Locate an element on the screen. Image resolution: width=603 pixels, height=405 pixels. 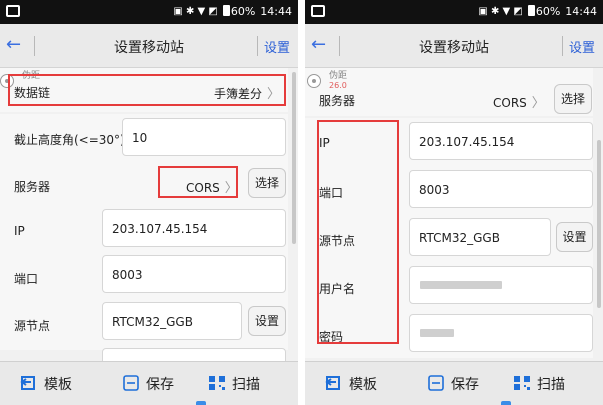
username-input-partial is located at coordinates (194, 355).